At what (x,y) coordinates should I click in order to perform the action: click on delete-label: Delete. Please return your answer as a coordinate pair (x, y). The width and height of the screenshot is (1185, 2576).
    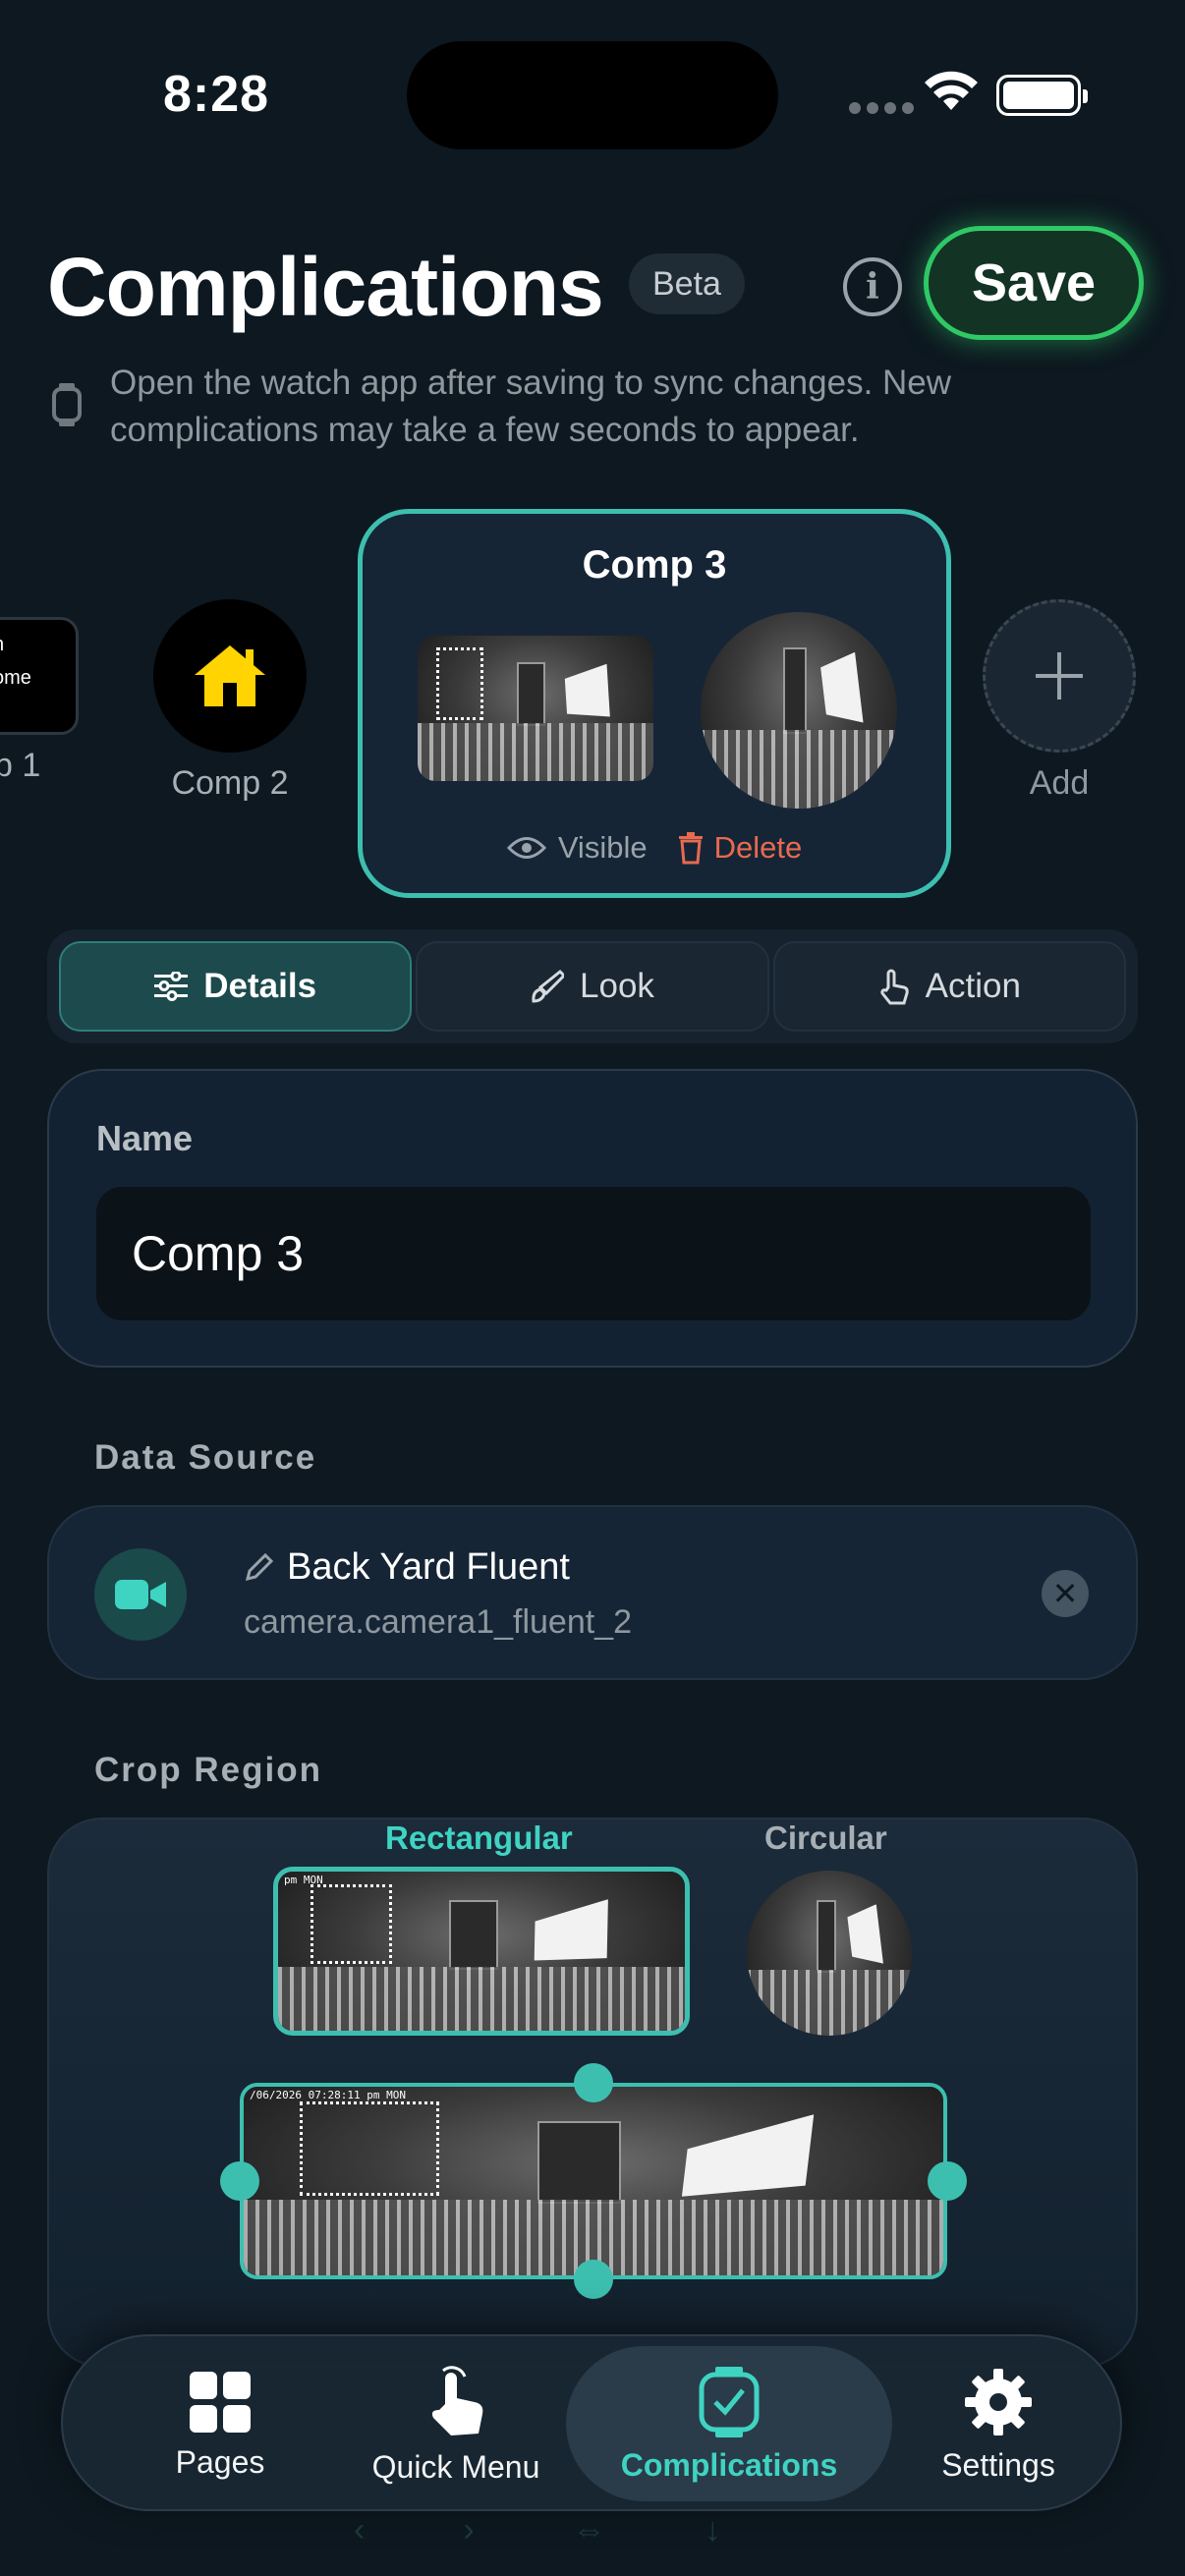
    Looking at the image, I should click on (758, 847).